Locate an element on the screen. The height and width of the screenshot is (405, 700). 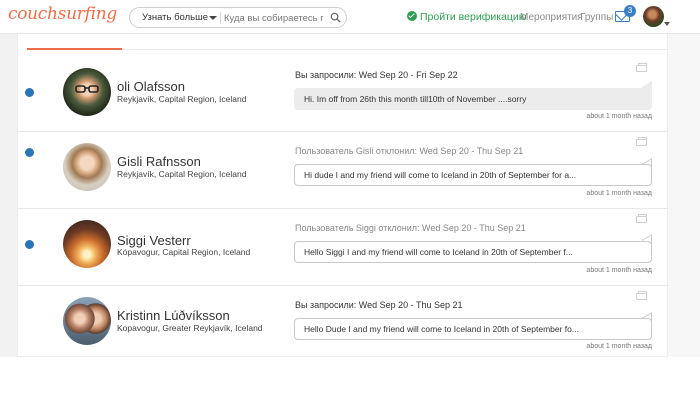
conversation-location: Kopavogur, Greater Reykjavík, Iceland is located at coordinates (190, 328).